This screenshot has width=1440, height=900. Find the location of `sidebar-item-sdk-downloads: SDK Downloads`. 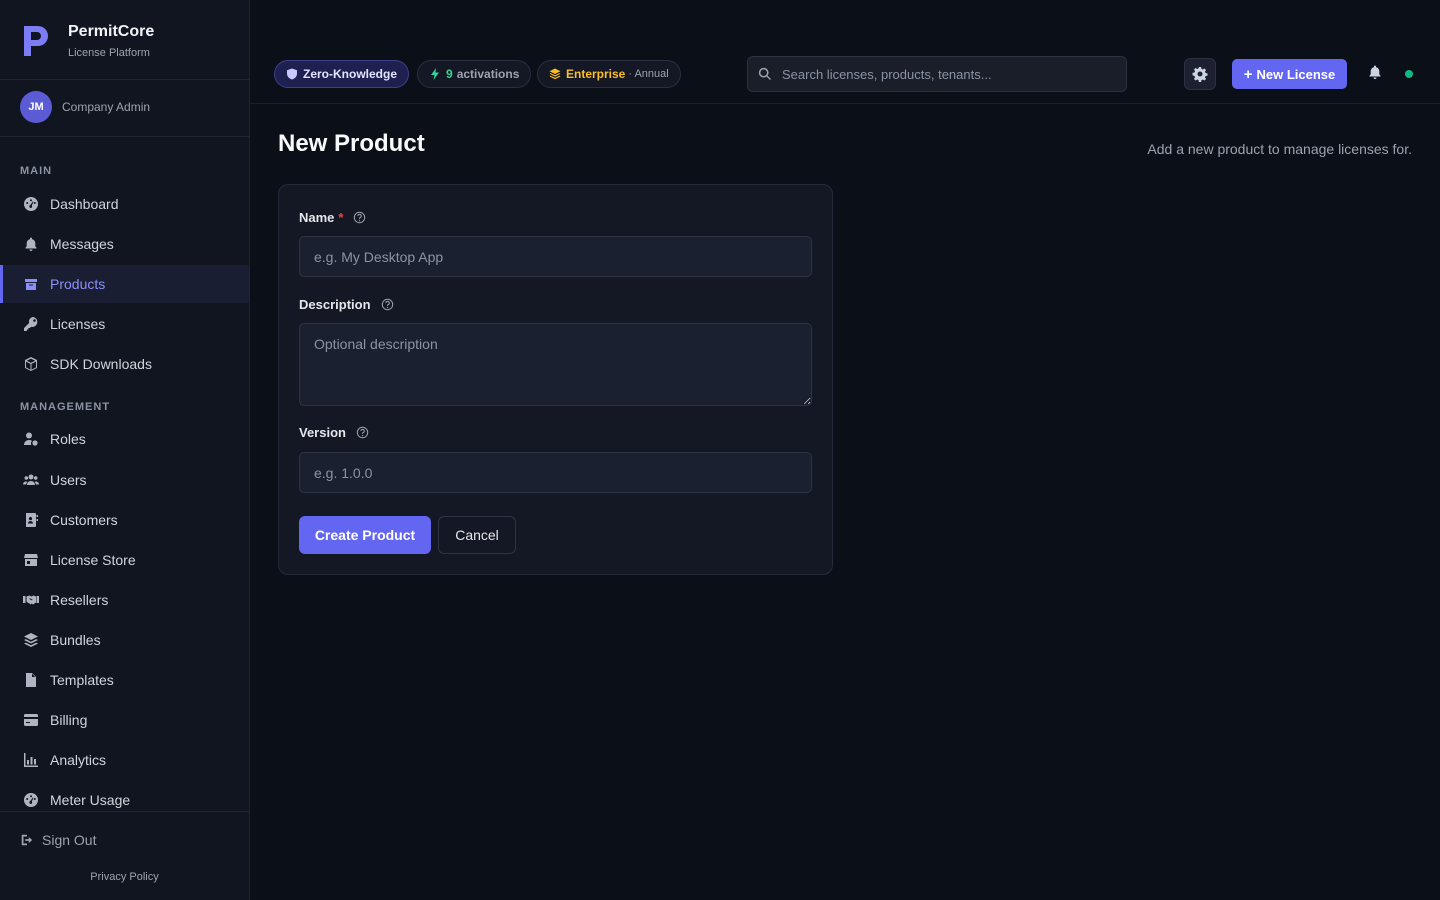

sidebar-item-sdk-downloads: SDK Downloads is located at coordinates (124, 364).